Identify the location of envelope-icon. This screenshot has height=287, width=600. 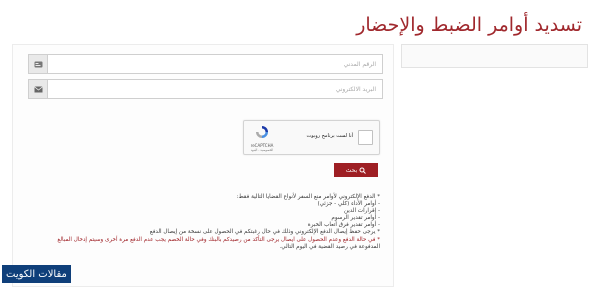
(38, 89).